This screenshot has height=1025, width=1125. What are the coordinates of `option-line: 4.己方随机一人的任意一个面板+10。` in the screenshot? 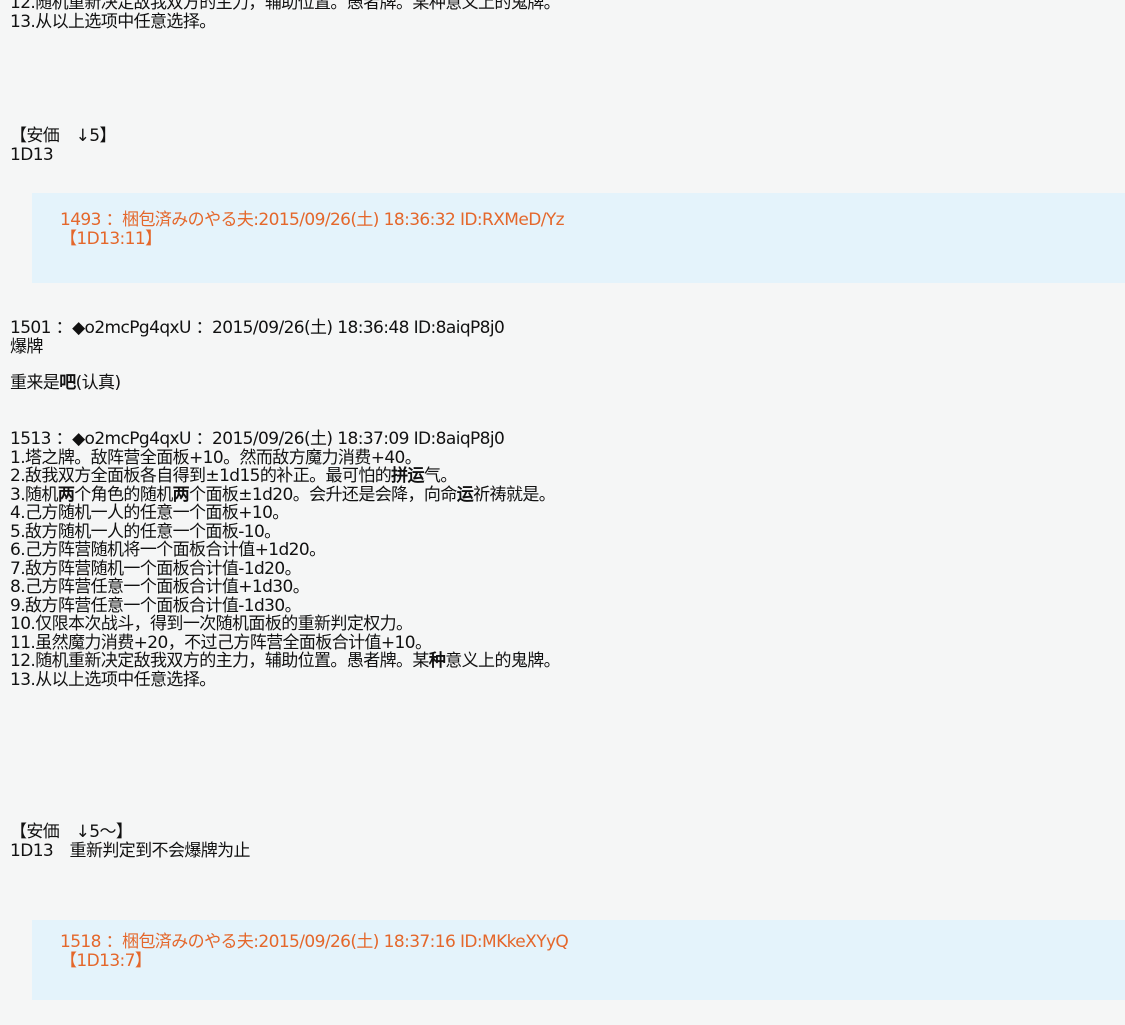 It's located at (149, 513).